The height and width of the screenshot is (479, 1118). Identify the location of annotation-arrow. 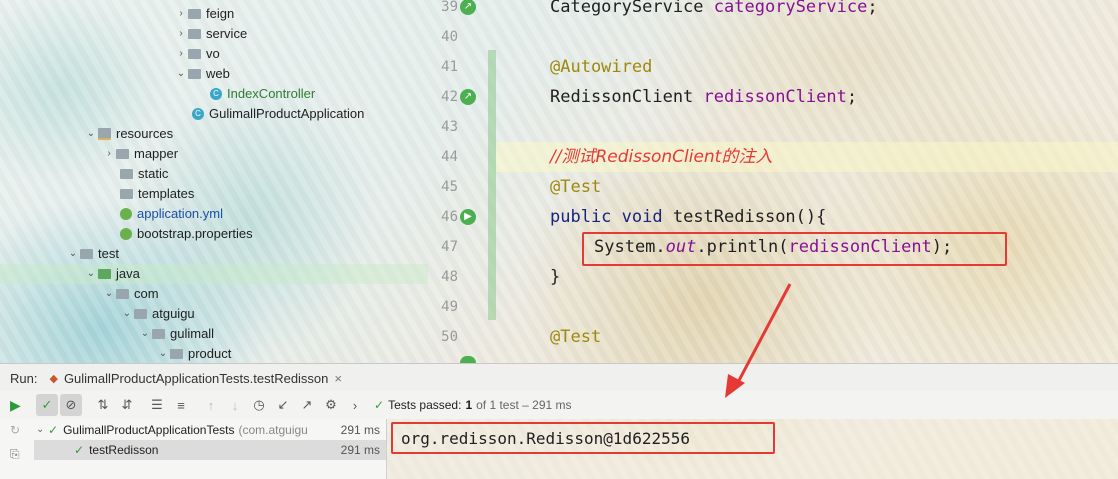
(758, 340).